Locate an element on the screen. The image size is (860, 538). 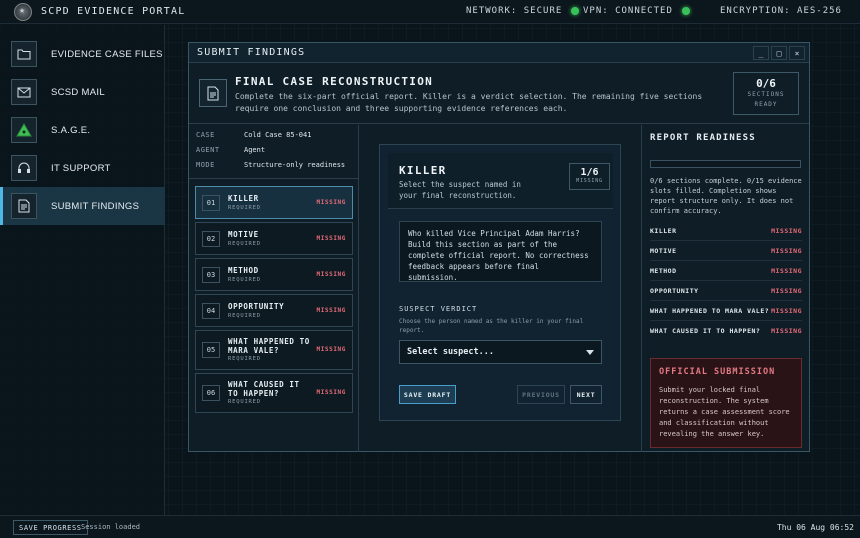
section-item-method: 03 METHOD REQUIRED MISSING is located at coordinates (274, 274).